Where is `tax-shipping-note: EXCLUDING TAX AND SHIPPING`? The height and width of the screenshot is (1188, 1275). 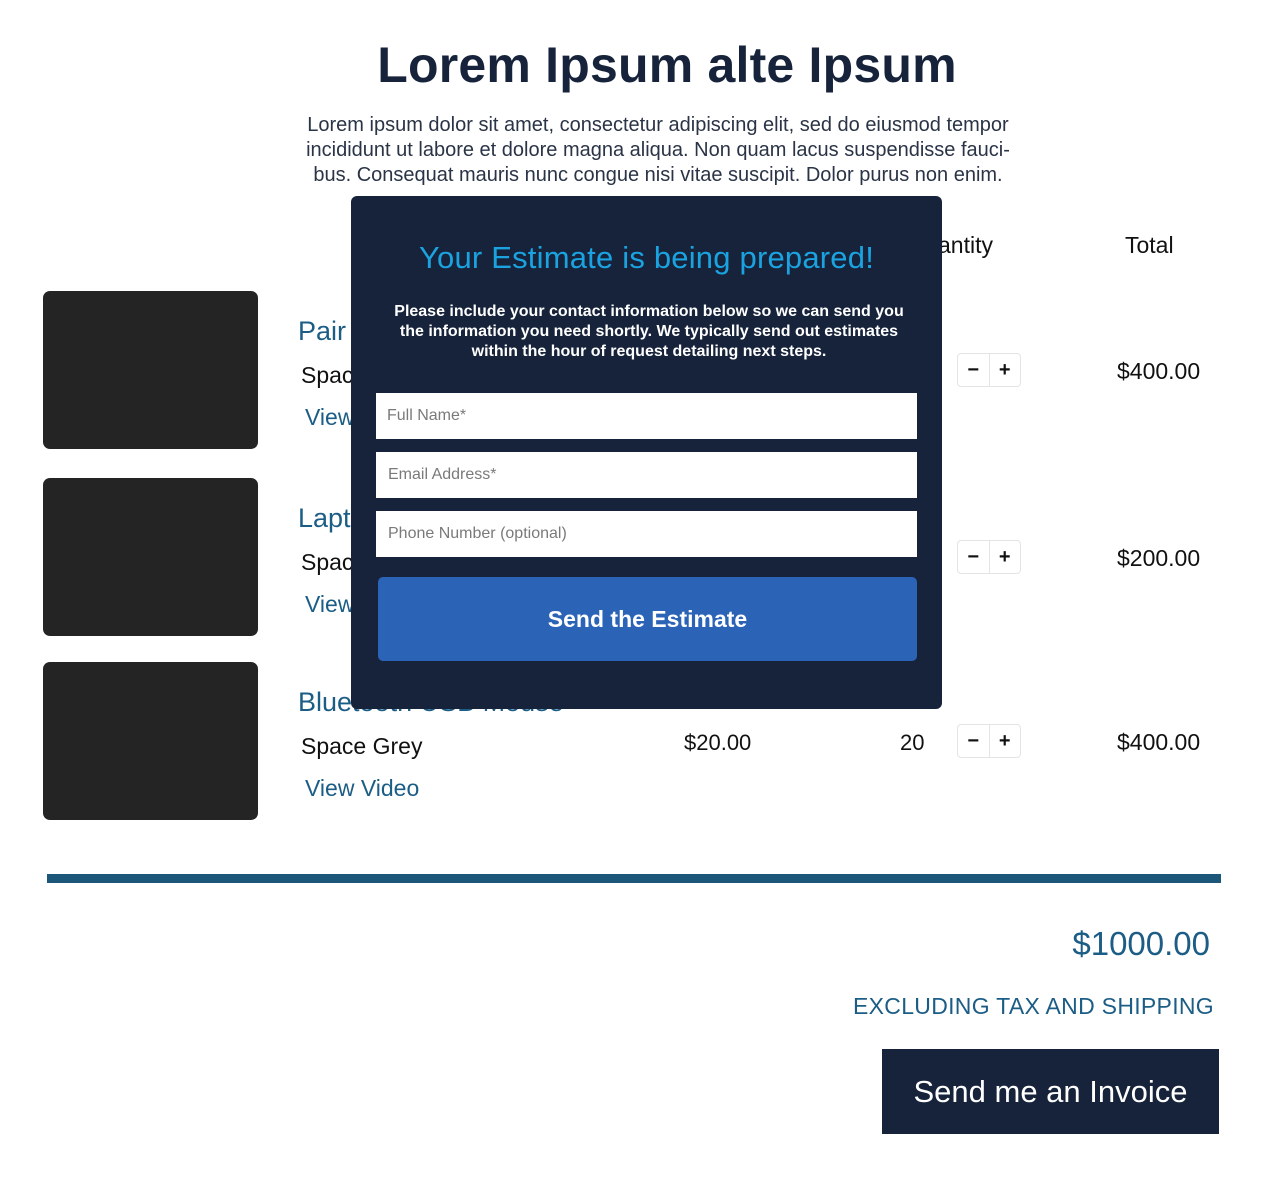 tax-shipping-note: EXCLUDING TAX AND SHIPPING is located at coordinates (1033, 1006).